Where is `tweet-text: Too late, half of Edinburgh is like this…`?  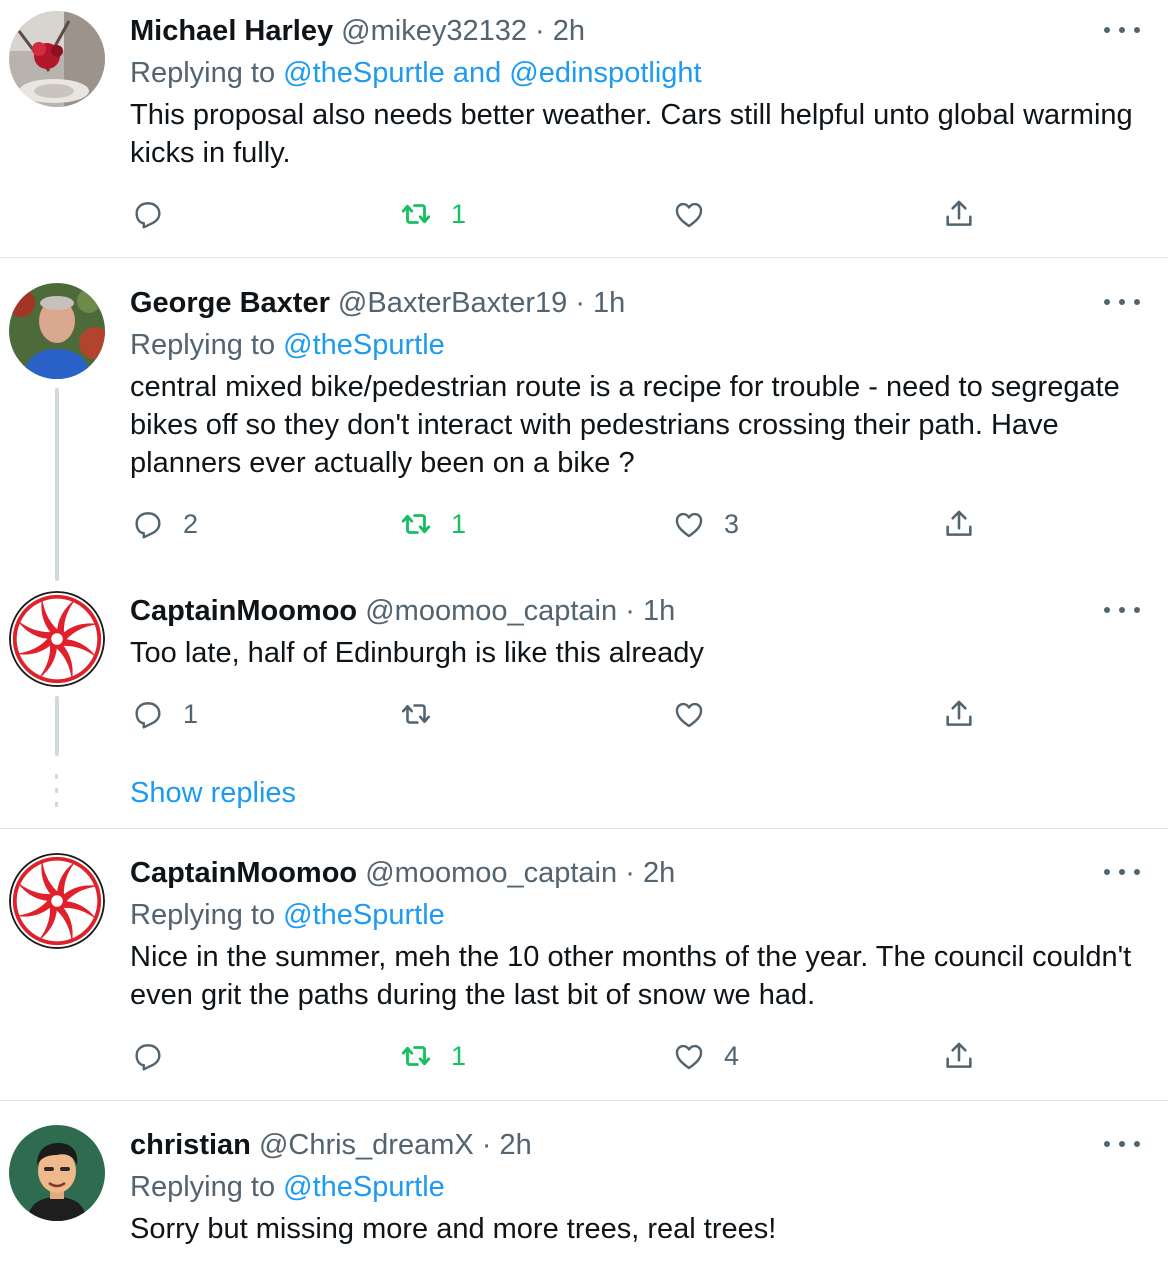 tweet-text: Too late, half of Edinburgh is like this… is located at coordinates (417, 653).